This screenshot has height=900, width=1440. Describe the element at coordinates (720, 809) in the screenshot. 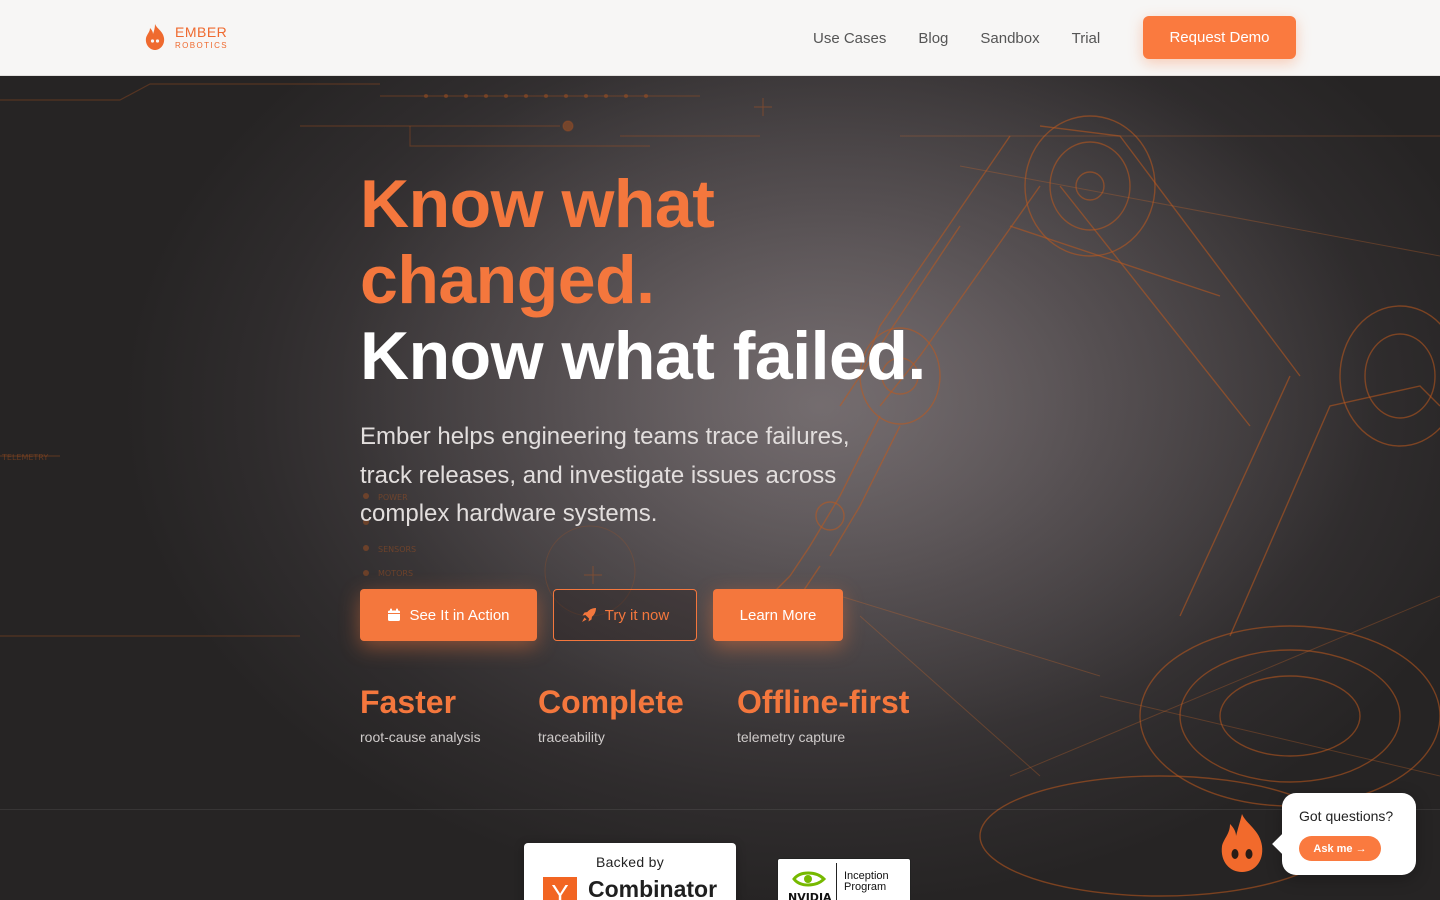

I see `section-divider` at that location.